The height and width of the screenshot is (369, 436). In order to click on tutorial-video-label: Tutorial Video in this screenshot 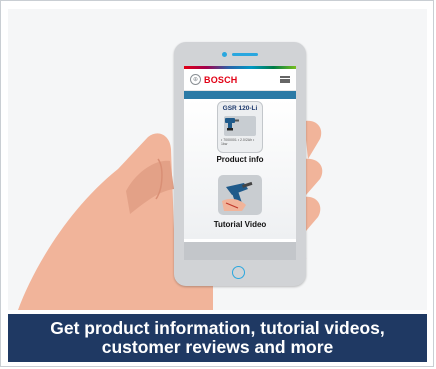, I will do `click(240, 224)`.